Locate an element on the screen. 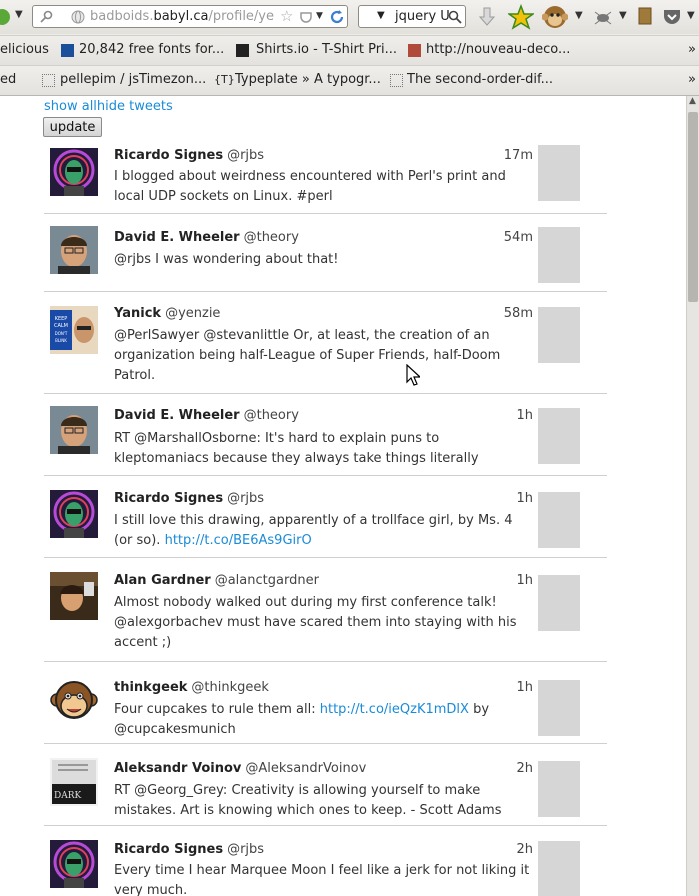  search-icon is located at coordinates (455, 17).